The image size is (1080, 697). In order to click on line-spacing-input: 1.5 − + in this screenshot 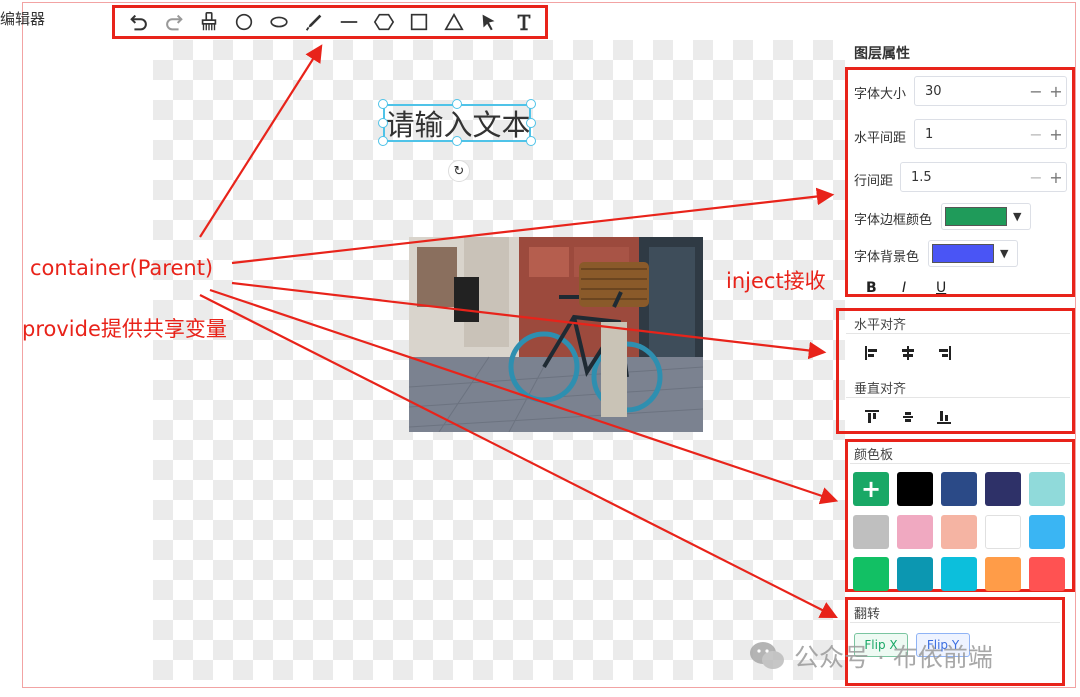, I will do `click(983, 177)`.